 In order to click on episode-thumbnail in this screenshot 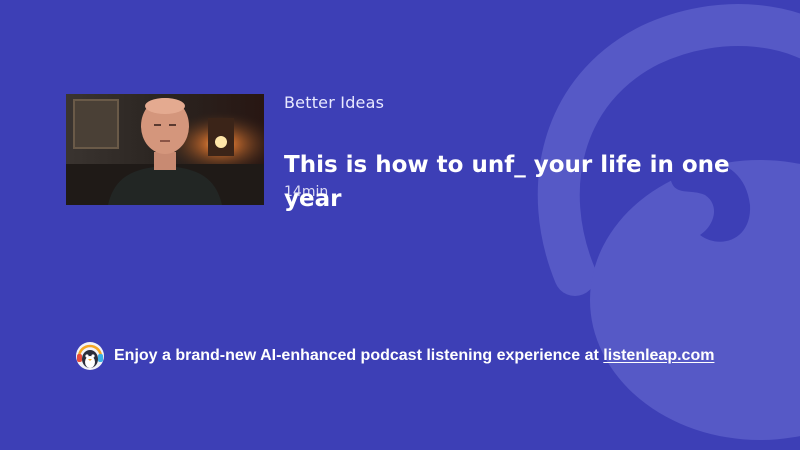, I will do `click(165, 149)`.